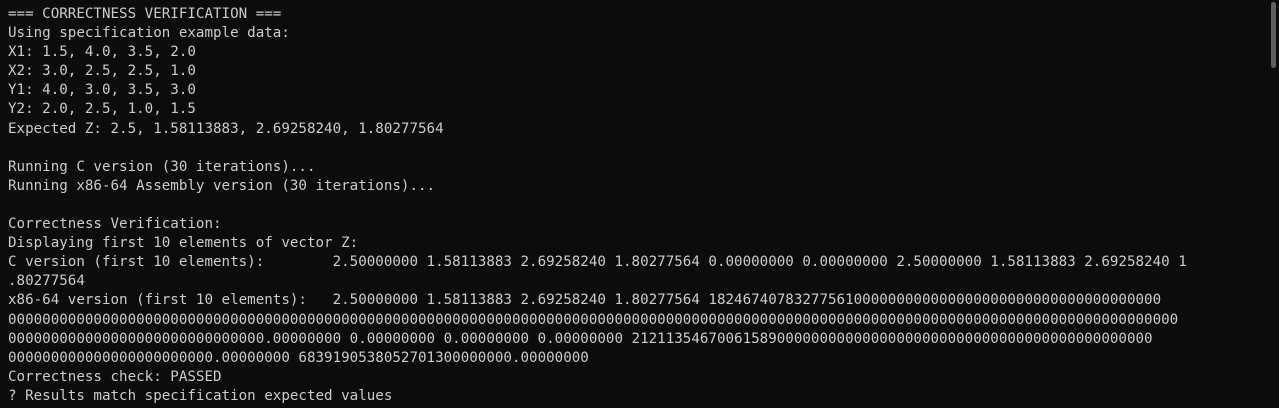  Describe the element at coordinates (115, 376) in the screenshot. I see `terminal-line: Correctness check: PASSED` at that location.